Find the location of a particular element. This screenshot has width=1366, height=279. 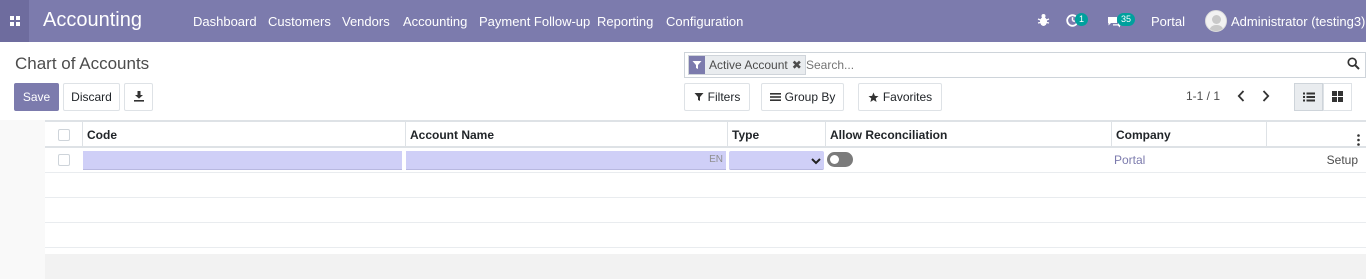

menu-item-payment-follow-up: Payment Follow-up is located at coordinates (534, 21).